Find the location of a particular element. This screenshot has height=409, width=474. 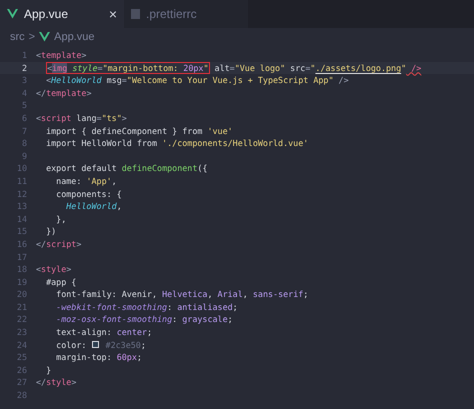

code-text: export default defineComponent({ is located at coordinates (127, 168).